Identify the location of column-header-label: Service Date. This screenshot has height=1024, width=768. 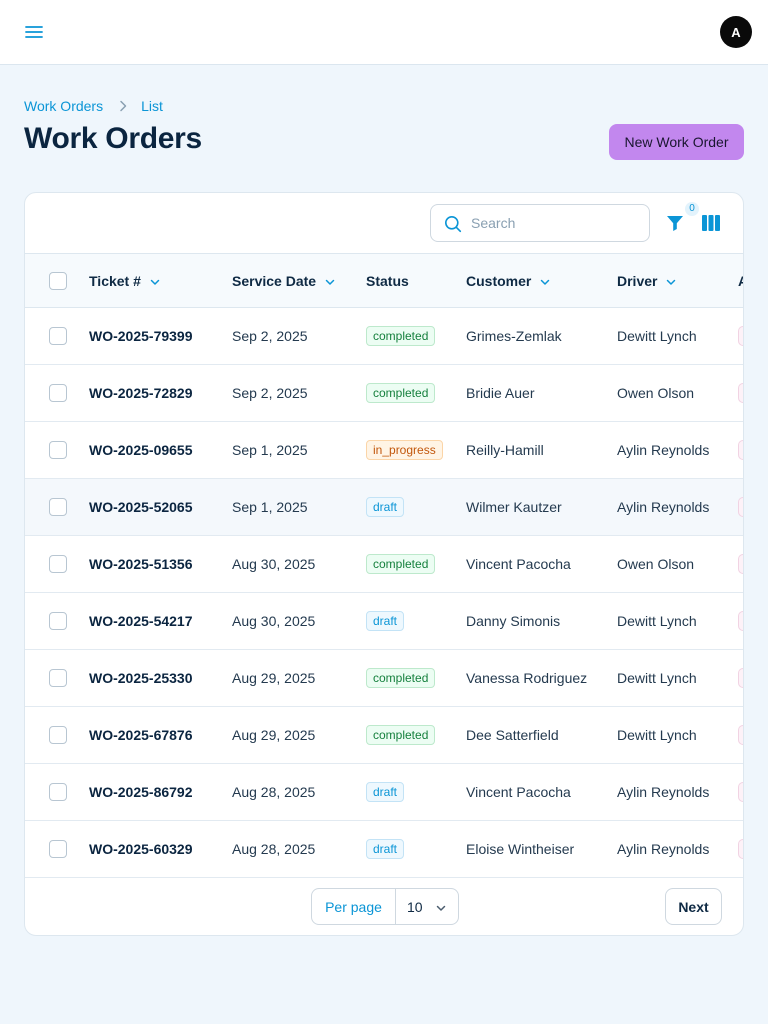
(274, 280).